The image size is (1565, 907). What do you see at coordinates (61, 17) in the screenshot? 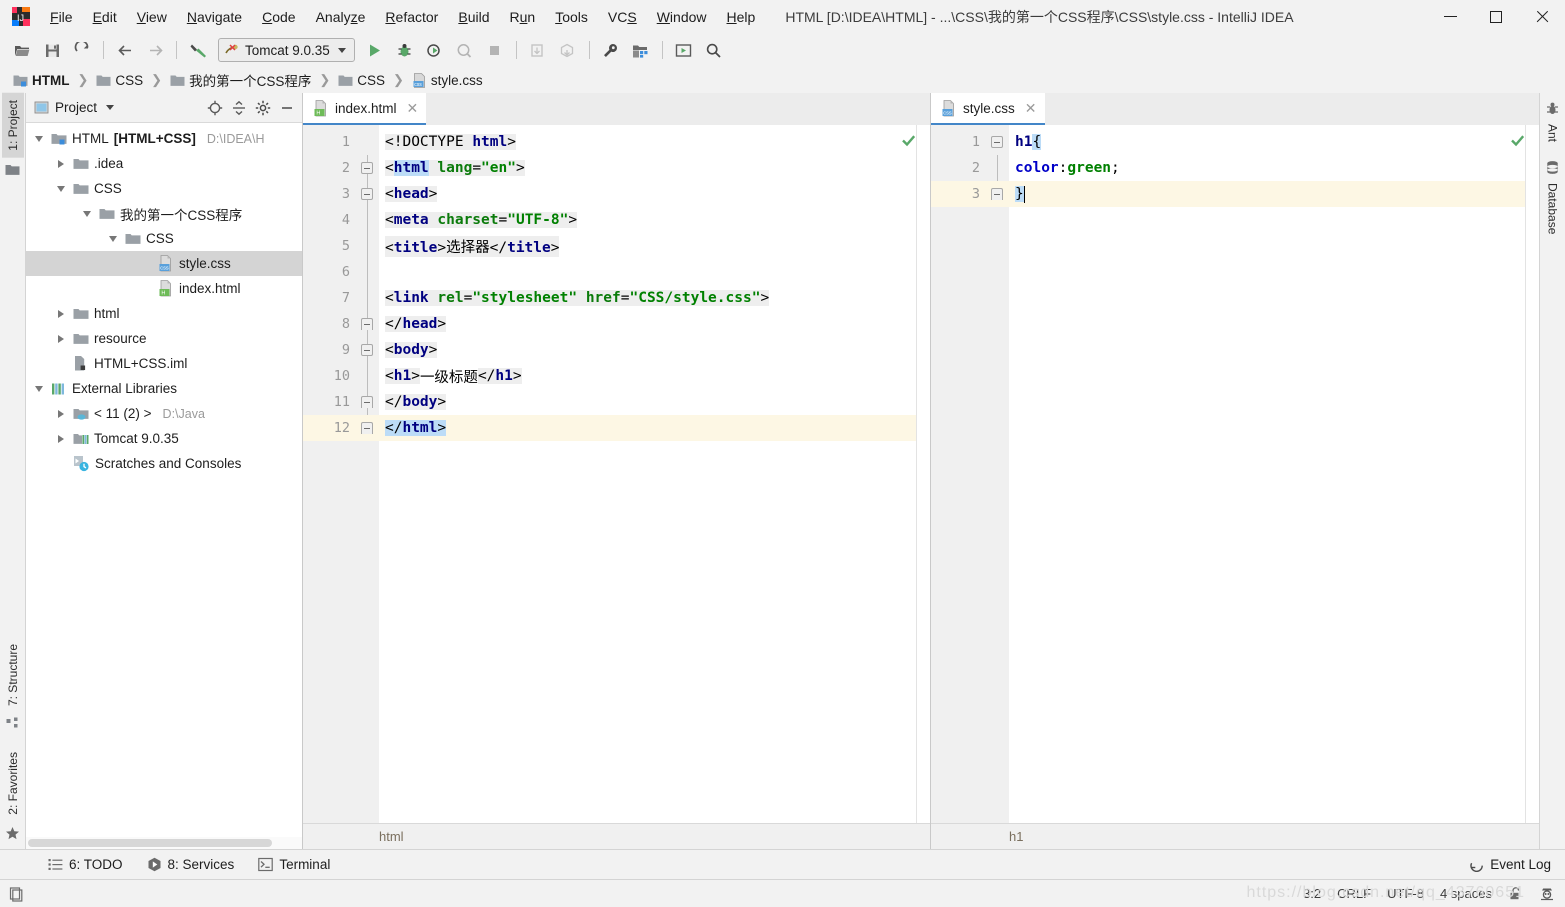
I see `menu-file: File` at bounding box center [61, 17].